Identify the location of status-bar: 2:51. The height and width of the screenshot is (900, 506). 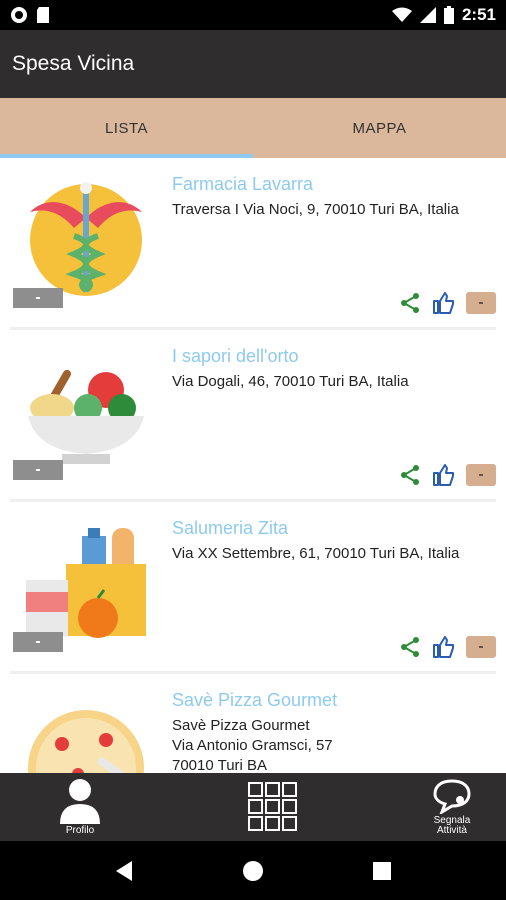
(253, 15).